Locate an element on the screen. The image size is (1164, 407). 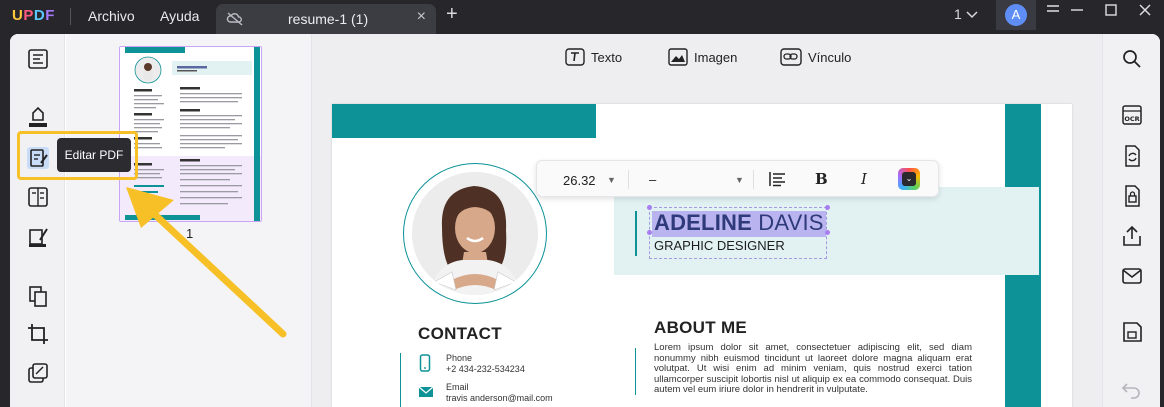
minimize-icon is located at coordinates (1077, 11).